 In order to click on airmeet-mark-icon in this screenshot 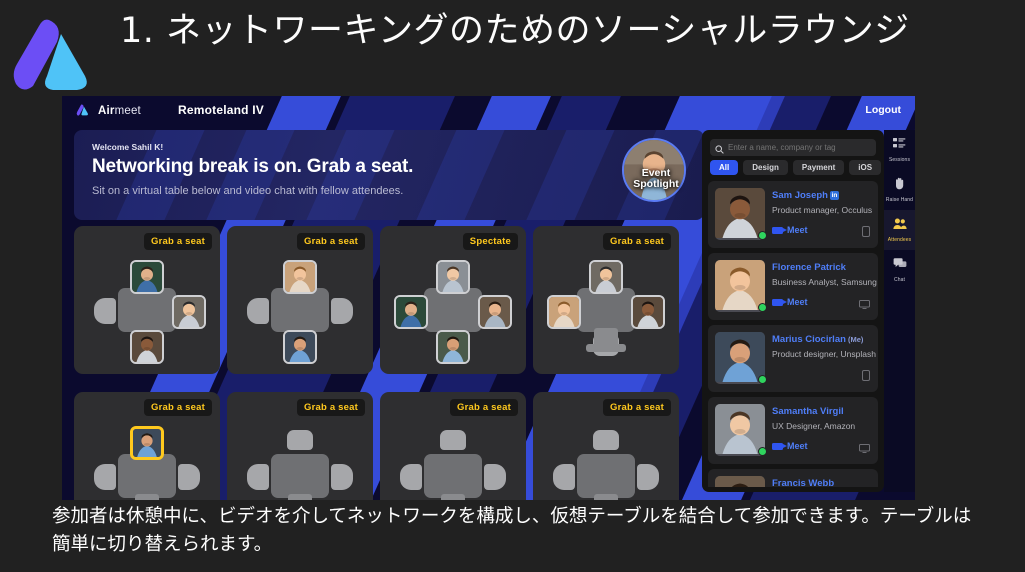, I will do `click(83, 110)`.